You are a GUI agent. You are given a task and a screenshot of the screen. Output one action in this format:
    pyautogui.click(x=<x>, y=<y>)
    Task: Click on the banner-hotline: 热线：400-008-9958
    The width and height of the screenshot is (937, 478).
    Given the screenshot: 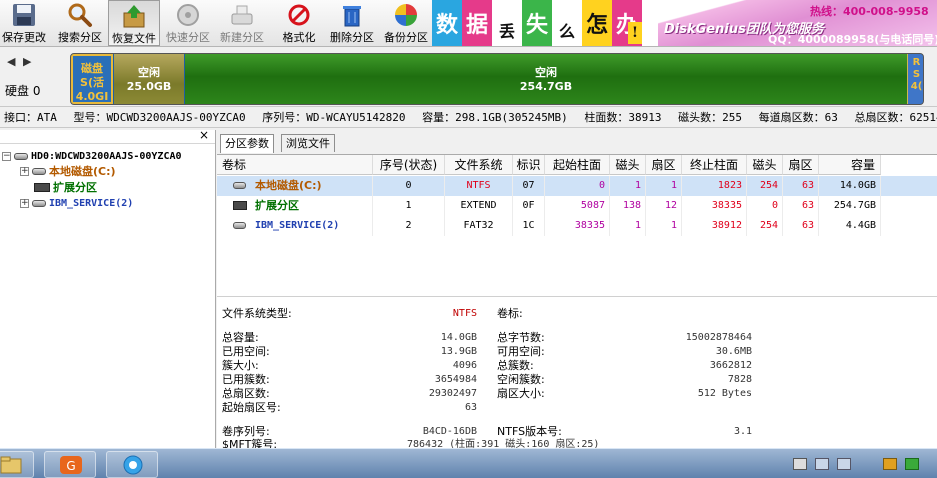 What is the action you would take?
    pyautogui.click(x=869, y=11)
    